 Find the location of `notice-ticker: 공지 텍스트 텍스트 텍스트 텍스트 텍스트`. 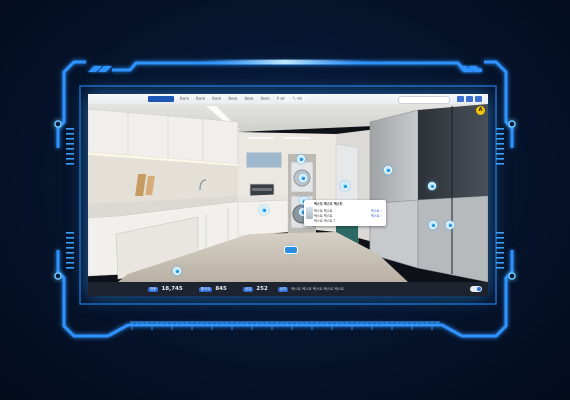

notice-ticker: 공지 텍스트 텍스트 텍스트 텍스트 텍스트 is located at coordinates (310, 289).